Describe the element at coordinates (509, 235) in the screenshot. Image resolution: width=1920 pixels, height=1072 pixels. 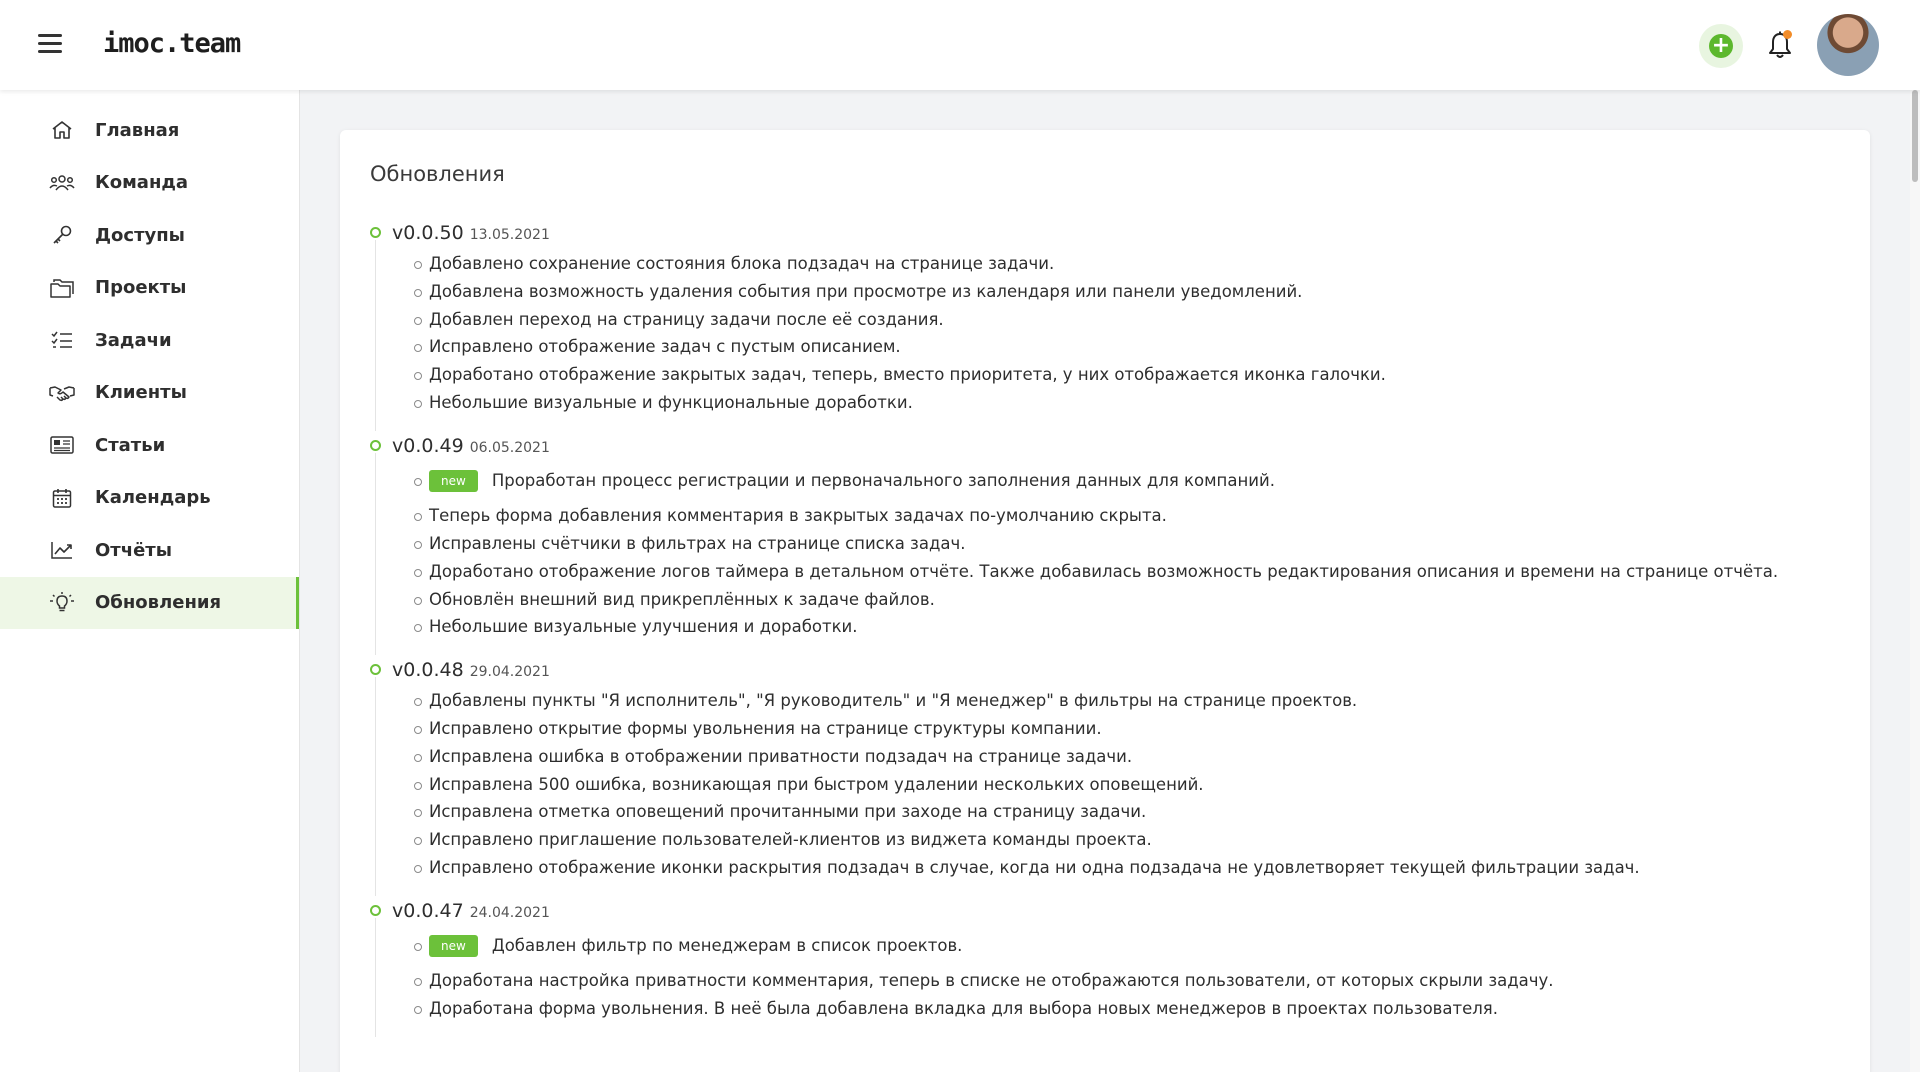
I see `version-date: 13.05.2021` at that location.